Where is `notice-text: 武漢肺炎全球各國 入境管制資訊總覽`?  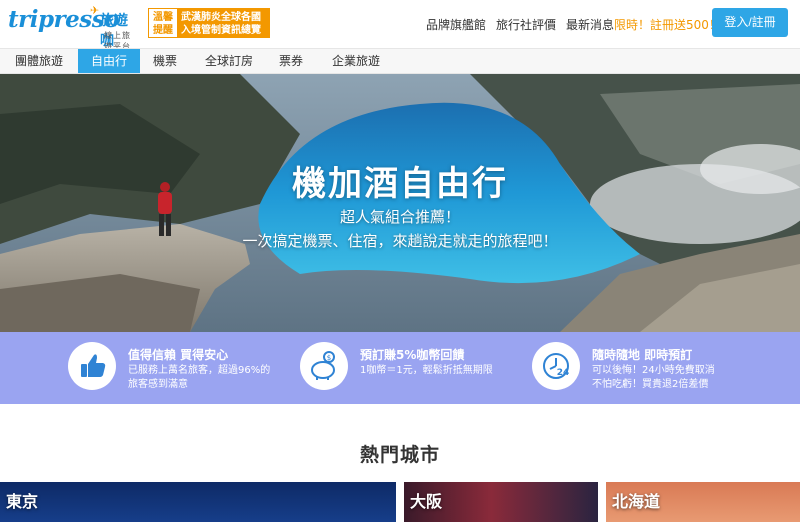 notice-text: 武漢肺炎全球各國 入境管制資訊總覽 is located at coordinates (223, 23).